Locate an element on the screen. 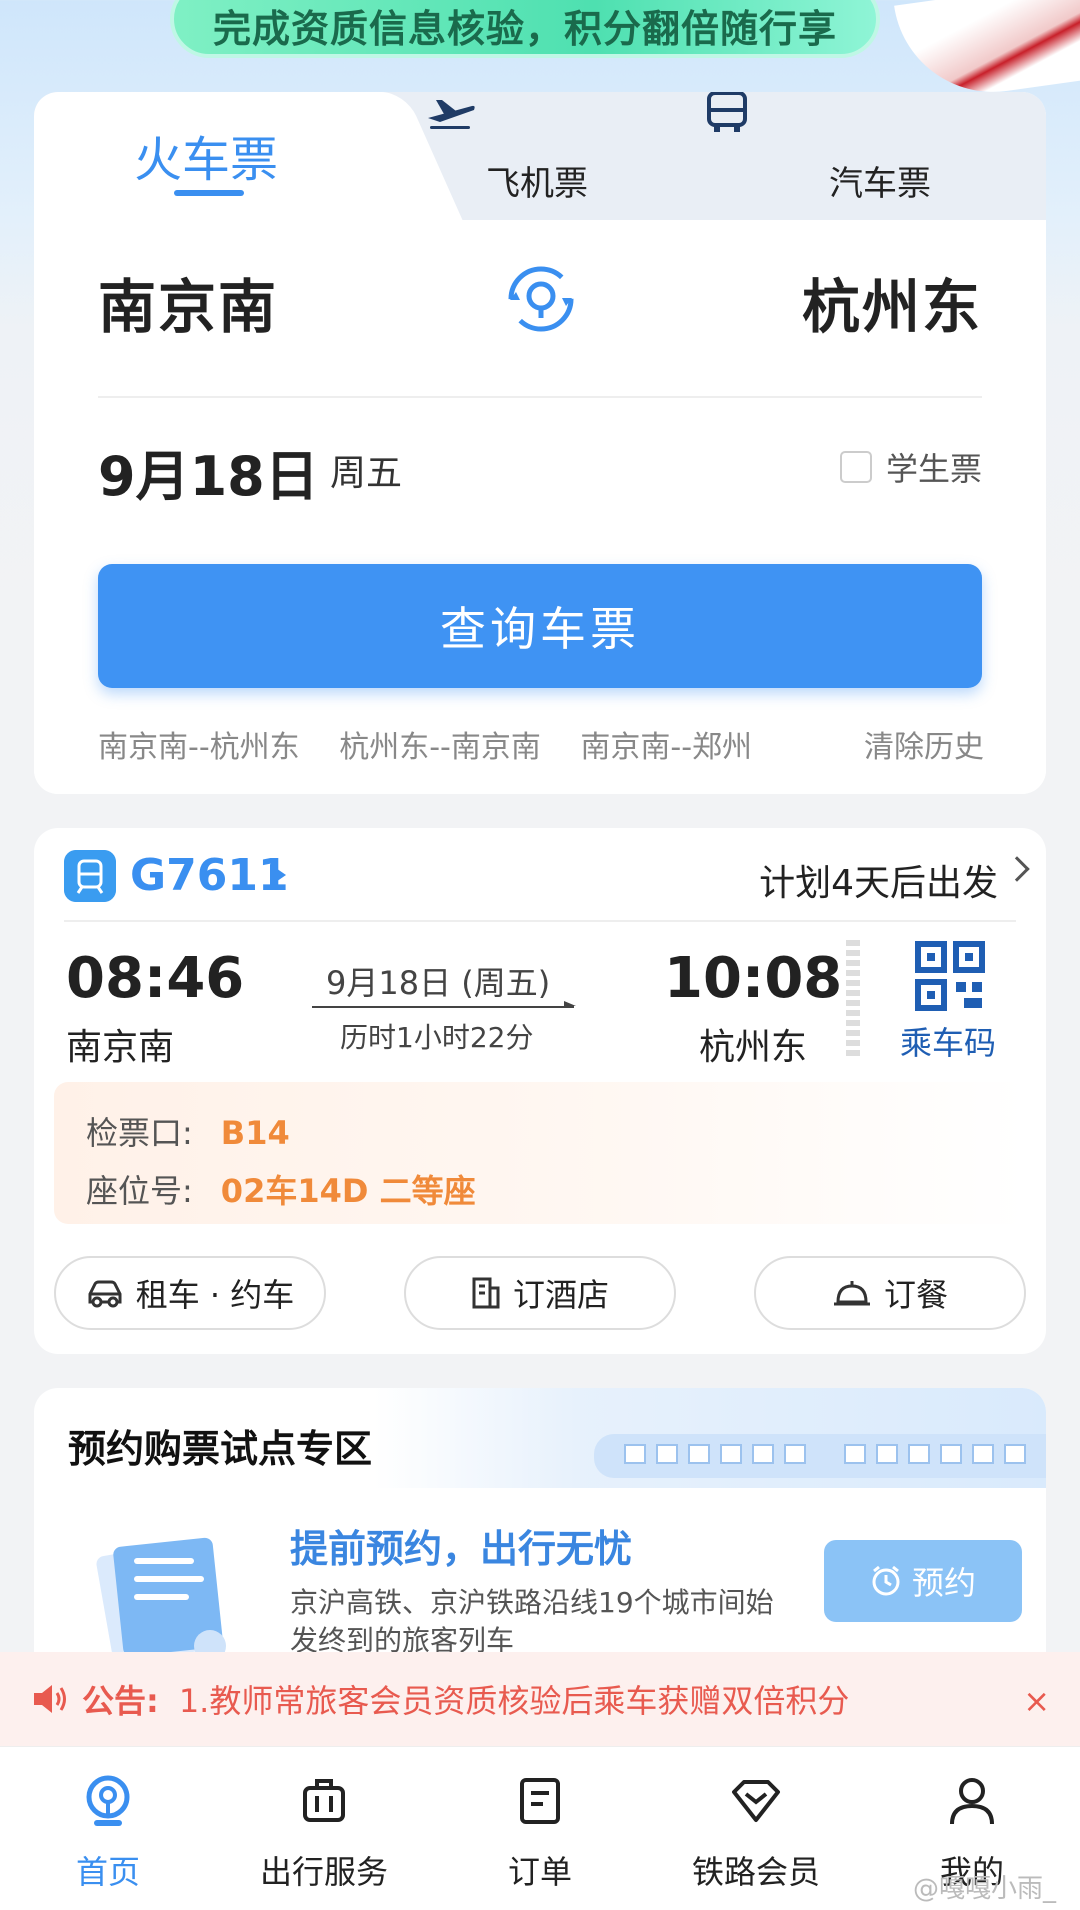  hotel-label: 订酒店 is located at coordinates (560, 1295).